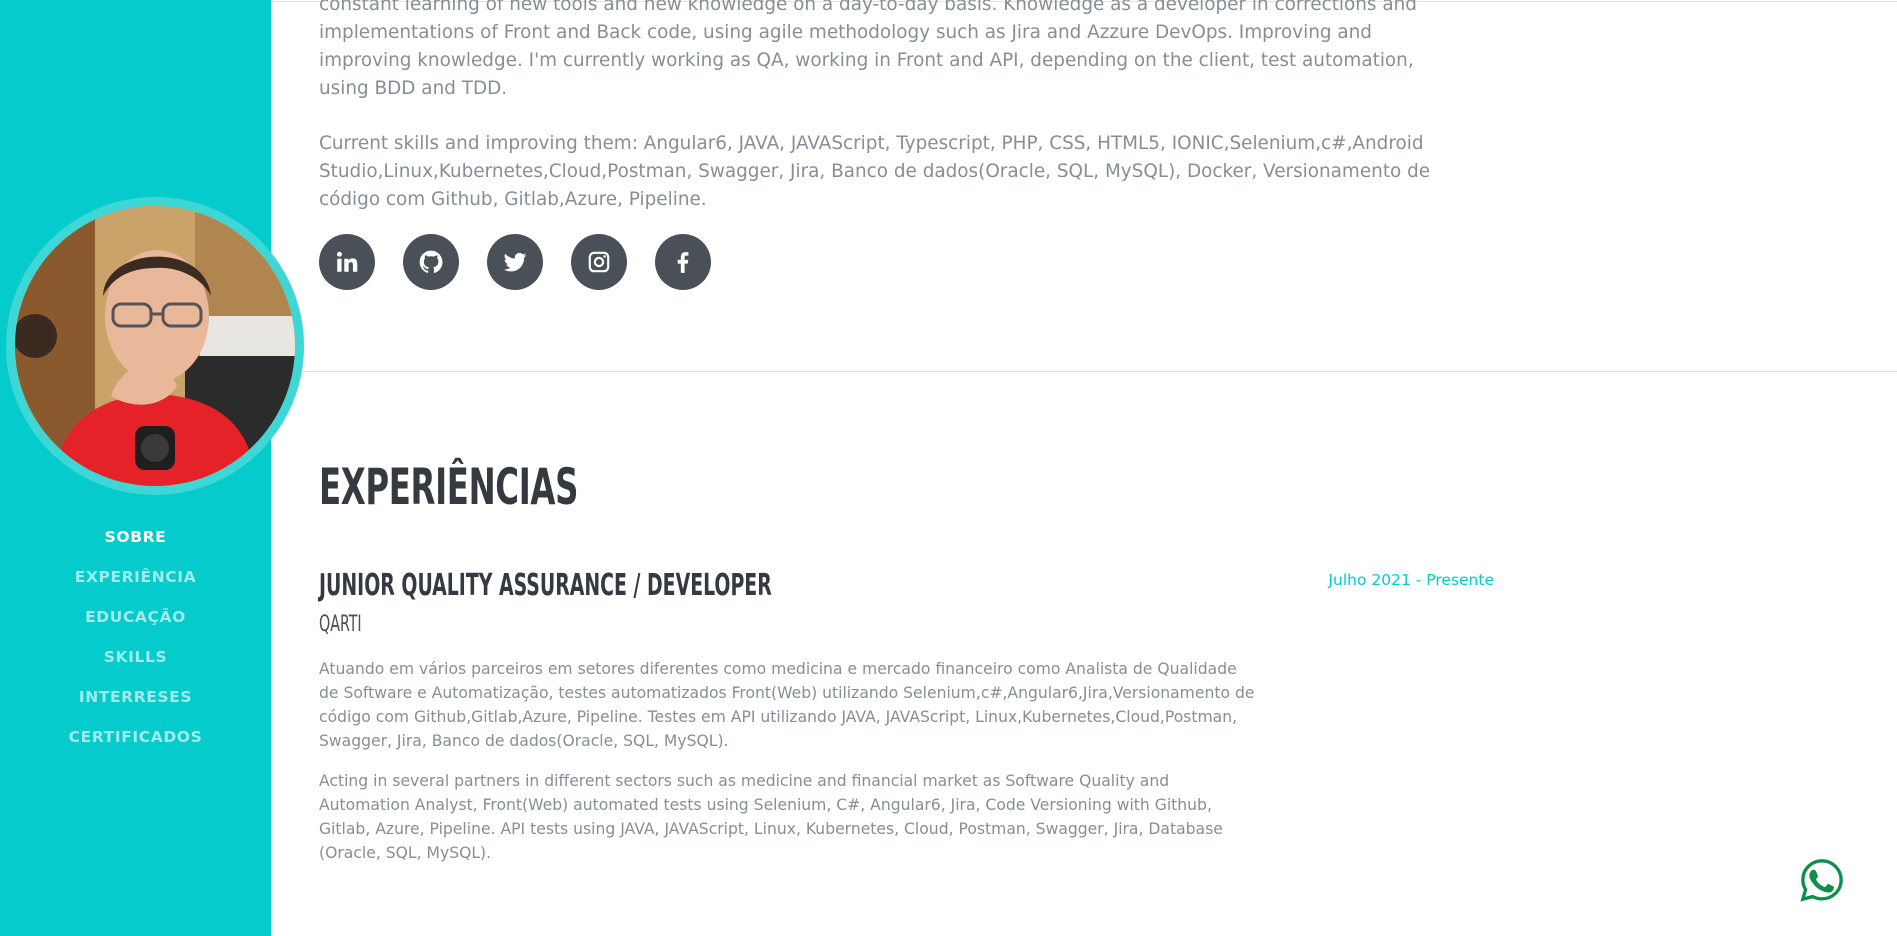 This screenshot has width=1897, height=936. I want to click on section-divider, so click(1084, 371).